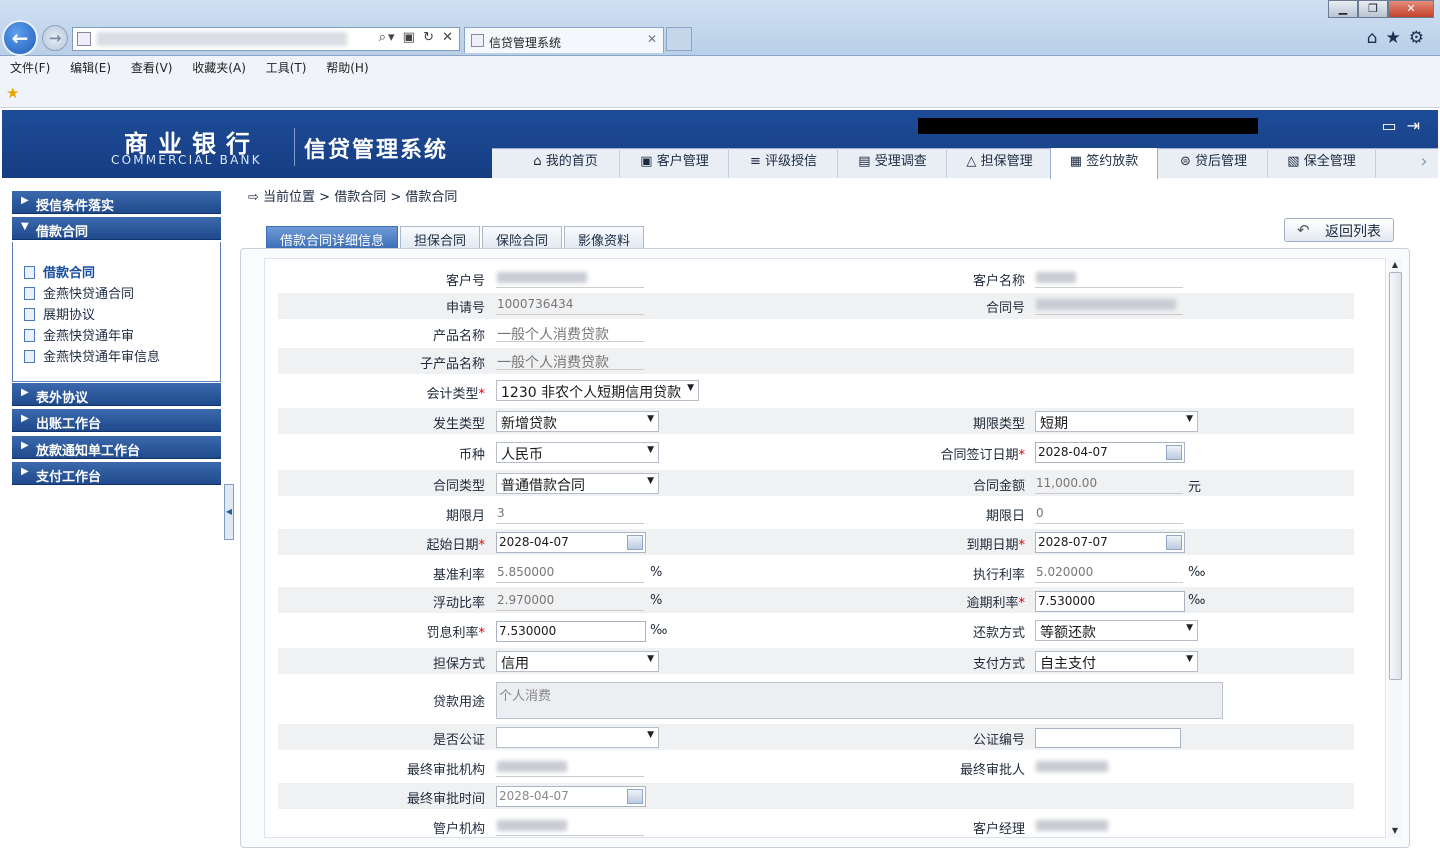  What do you see at coordinates (1343, 9) in the screenshot?
I see `minimize-icon: ▁` at bounding box center [1343, 9].